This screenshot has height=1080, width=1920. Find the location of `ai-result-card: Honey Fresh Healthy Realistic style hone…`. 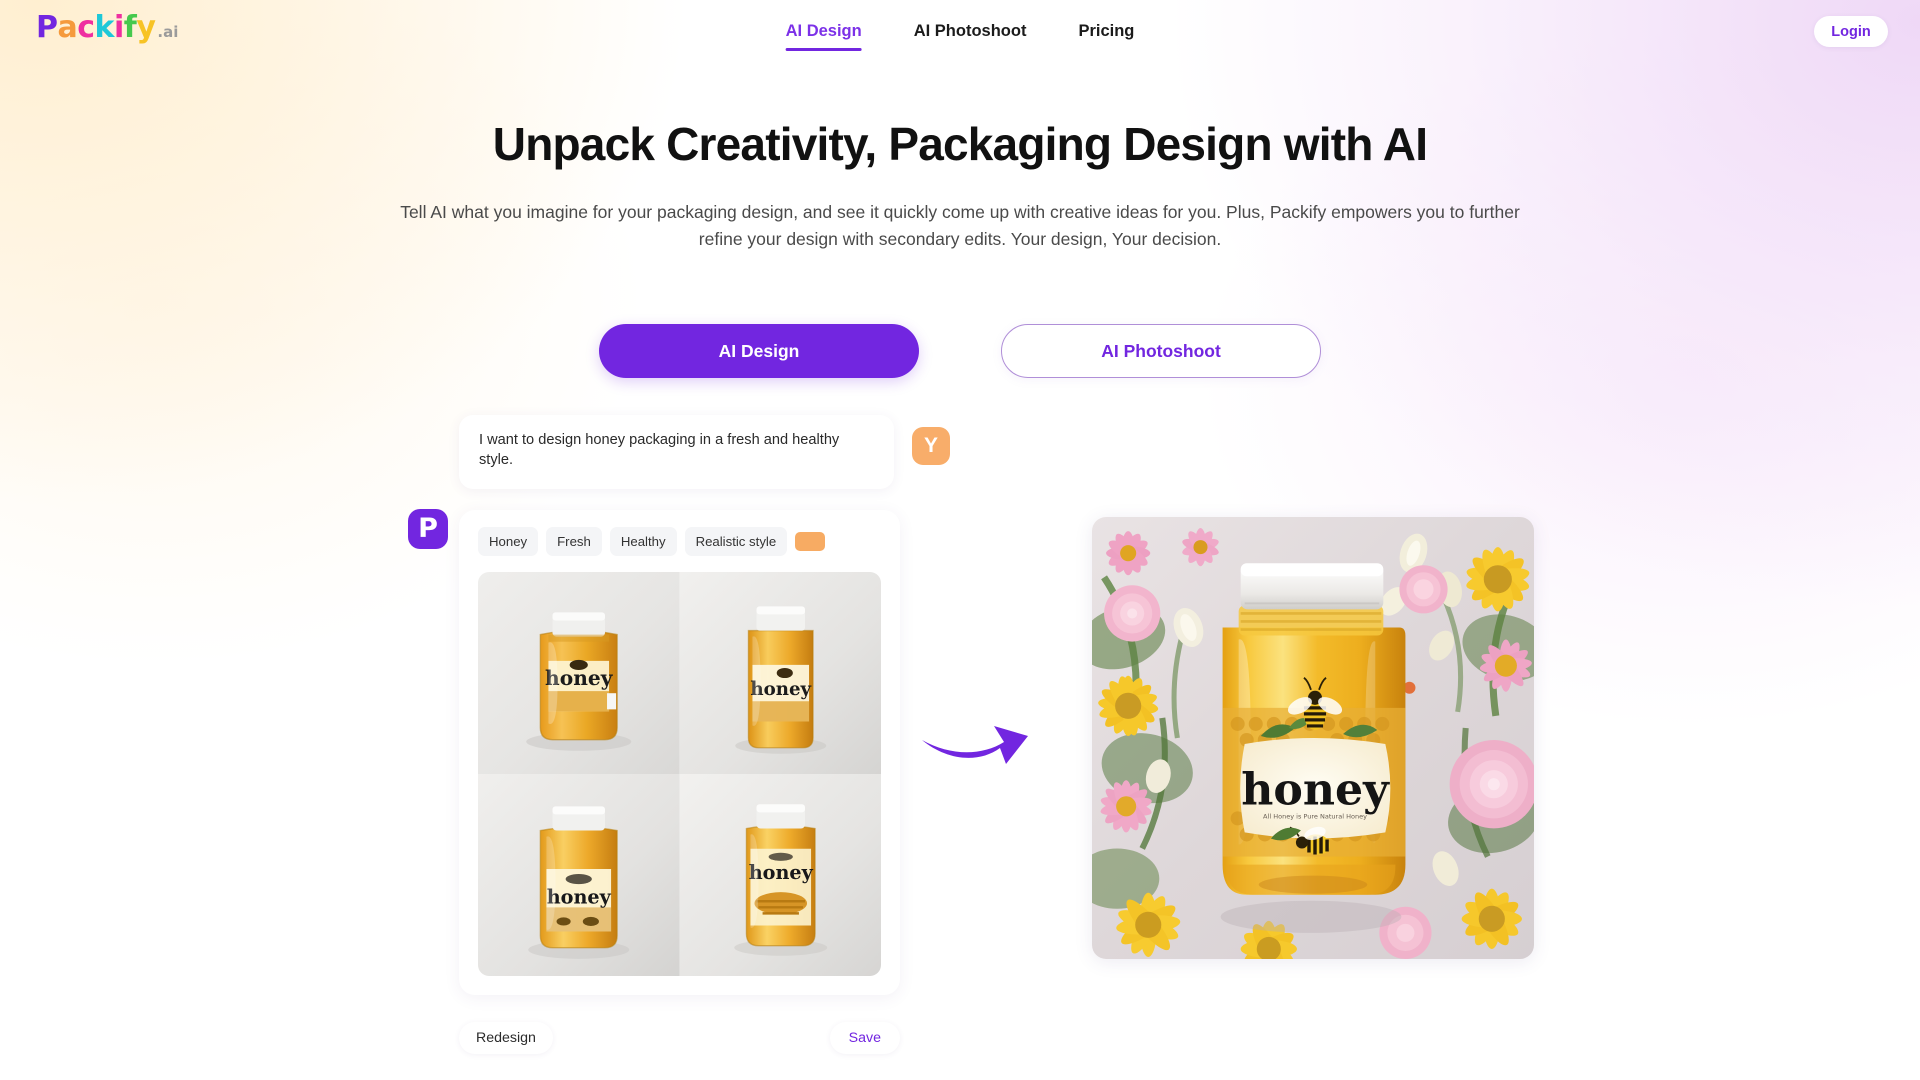

ai-result-card: Honey Fresh Healthy Realistic style hone… is located at coordinates (679, 752).